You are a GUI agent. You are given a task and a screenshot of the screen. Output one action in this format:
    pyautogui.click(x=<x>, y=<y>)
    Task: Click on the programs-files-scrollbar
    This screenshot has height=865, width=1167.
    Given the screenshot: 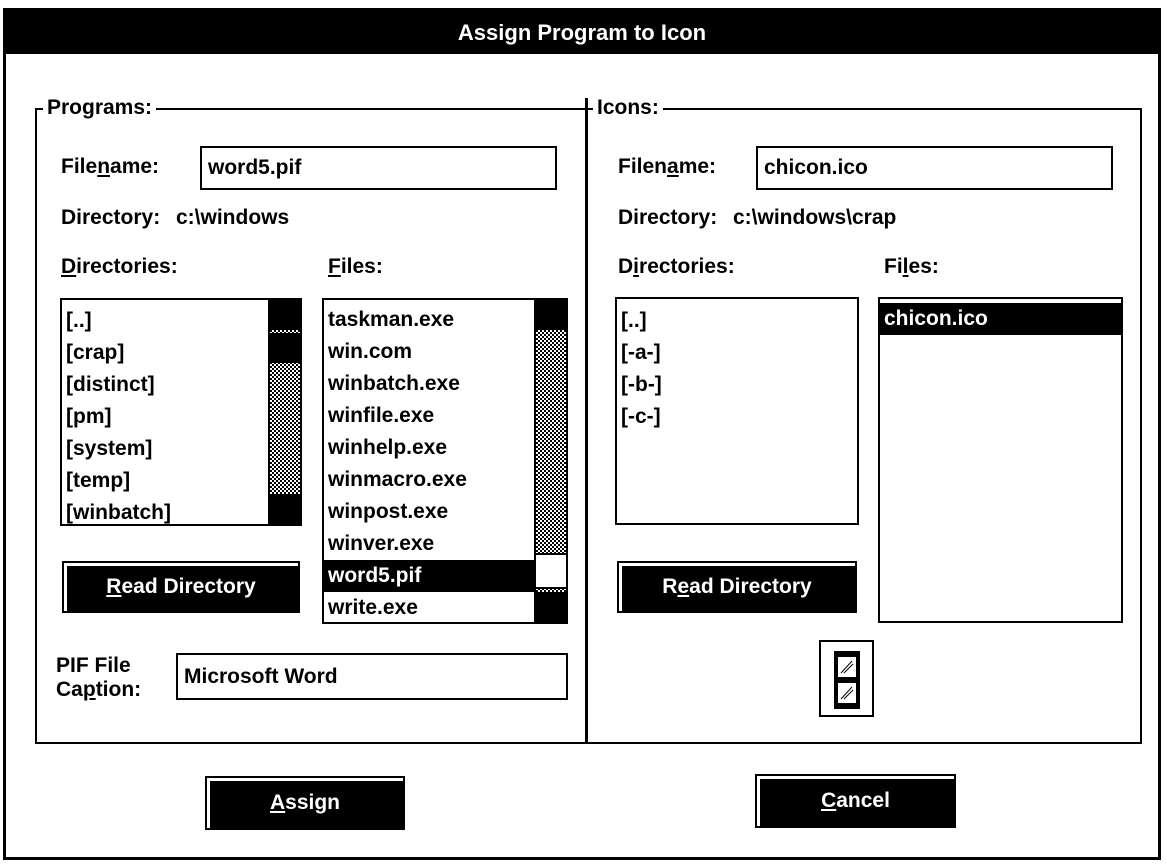 What is the action you would take?
    pyautogui.click(x=550, y=461)
    